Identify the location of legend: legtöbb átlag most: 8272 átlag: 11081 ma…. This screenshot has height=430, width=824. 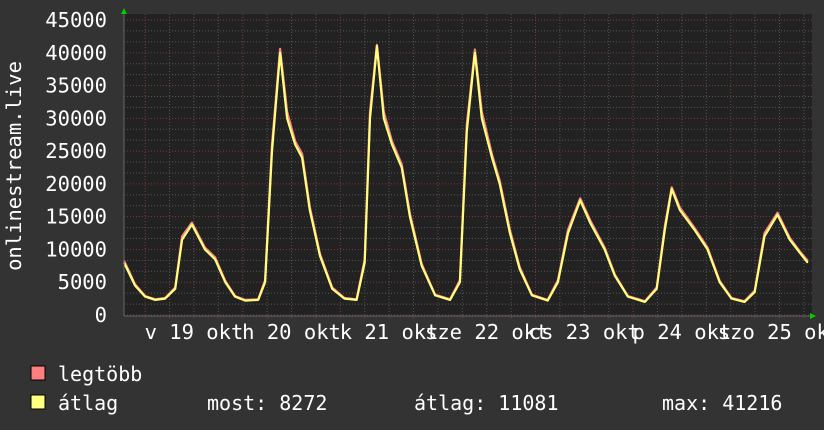
(406, 388).